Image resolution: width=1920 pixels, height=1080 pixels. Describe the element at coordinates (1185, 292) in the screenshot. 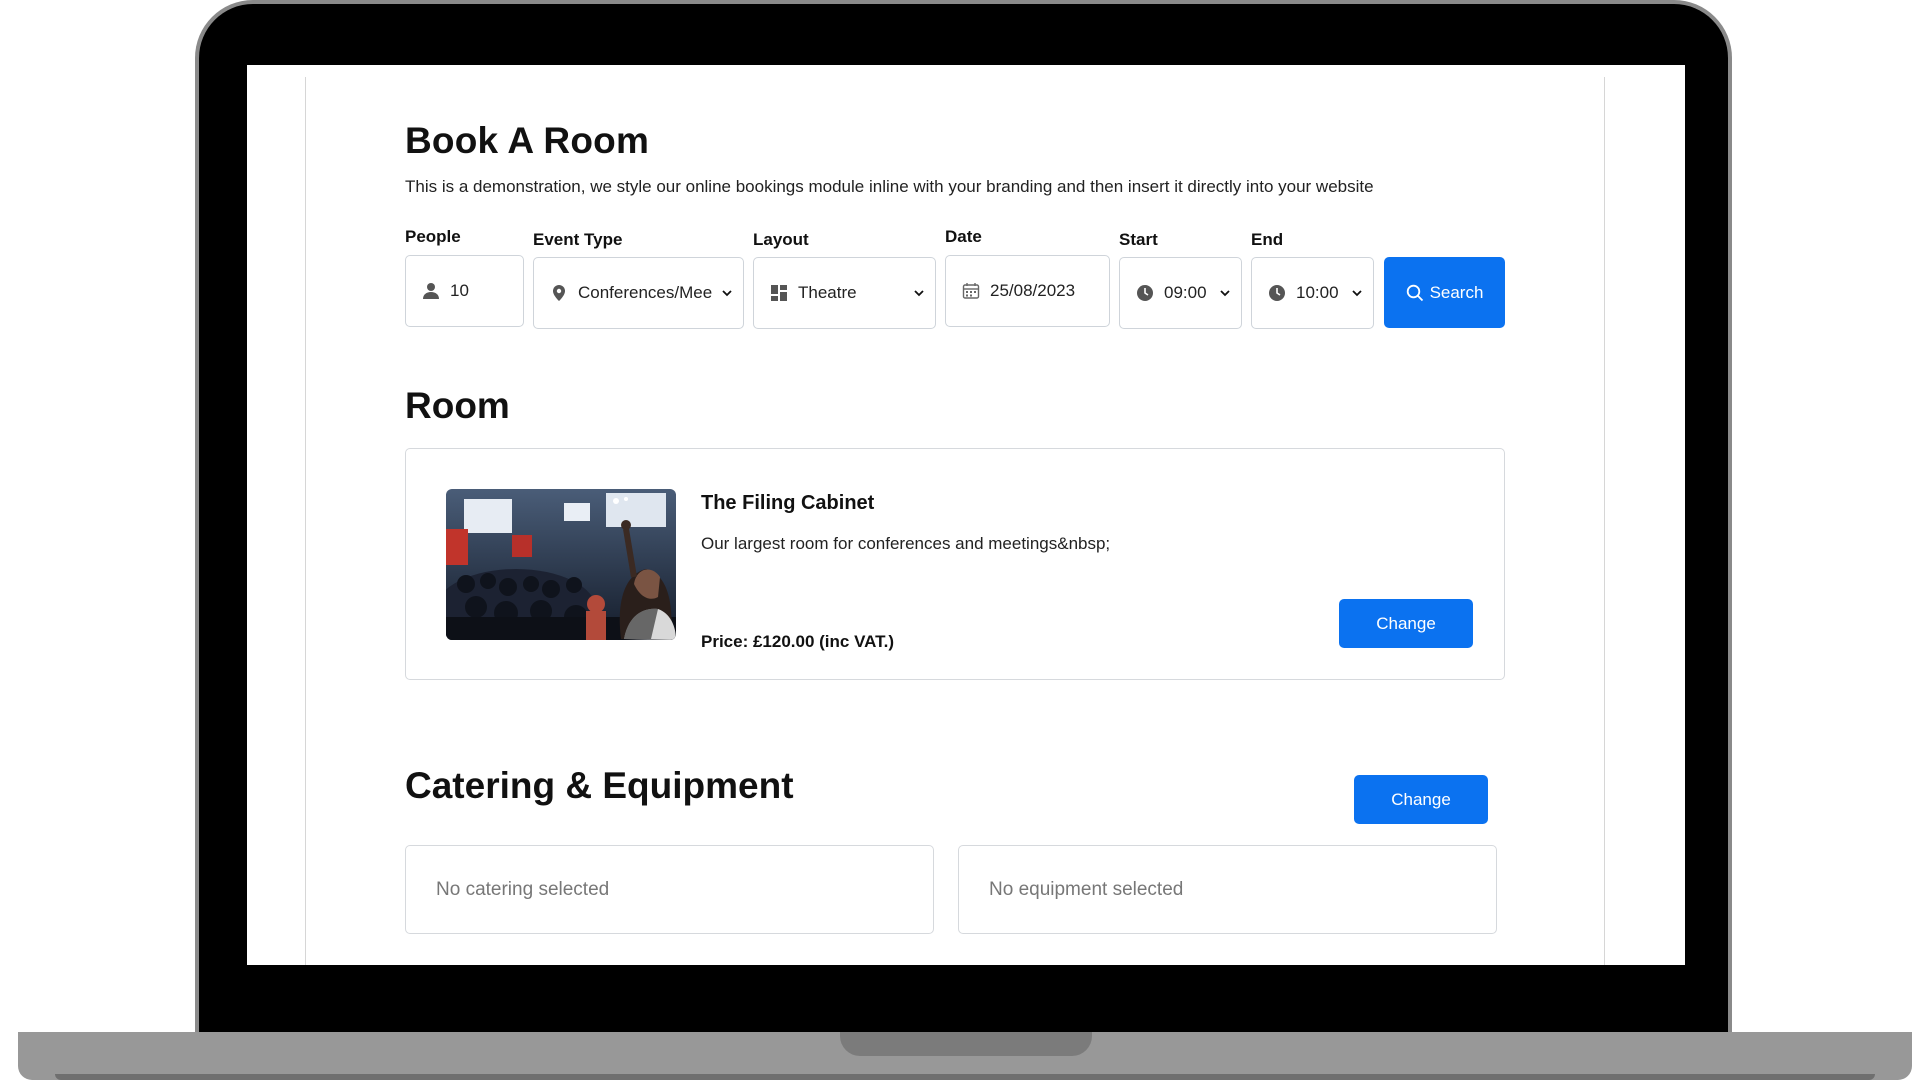

I see `start-time-value: 09:00` at that location.